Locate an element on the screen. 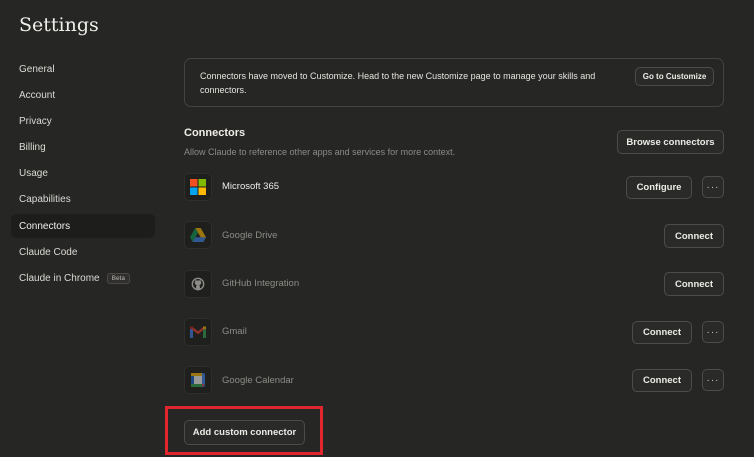 Image resolution: width=754 pixels, height=457 pixels. connector-name-google-calendar: Google Calendar is located at coordinates (258, 380).